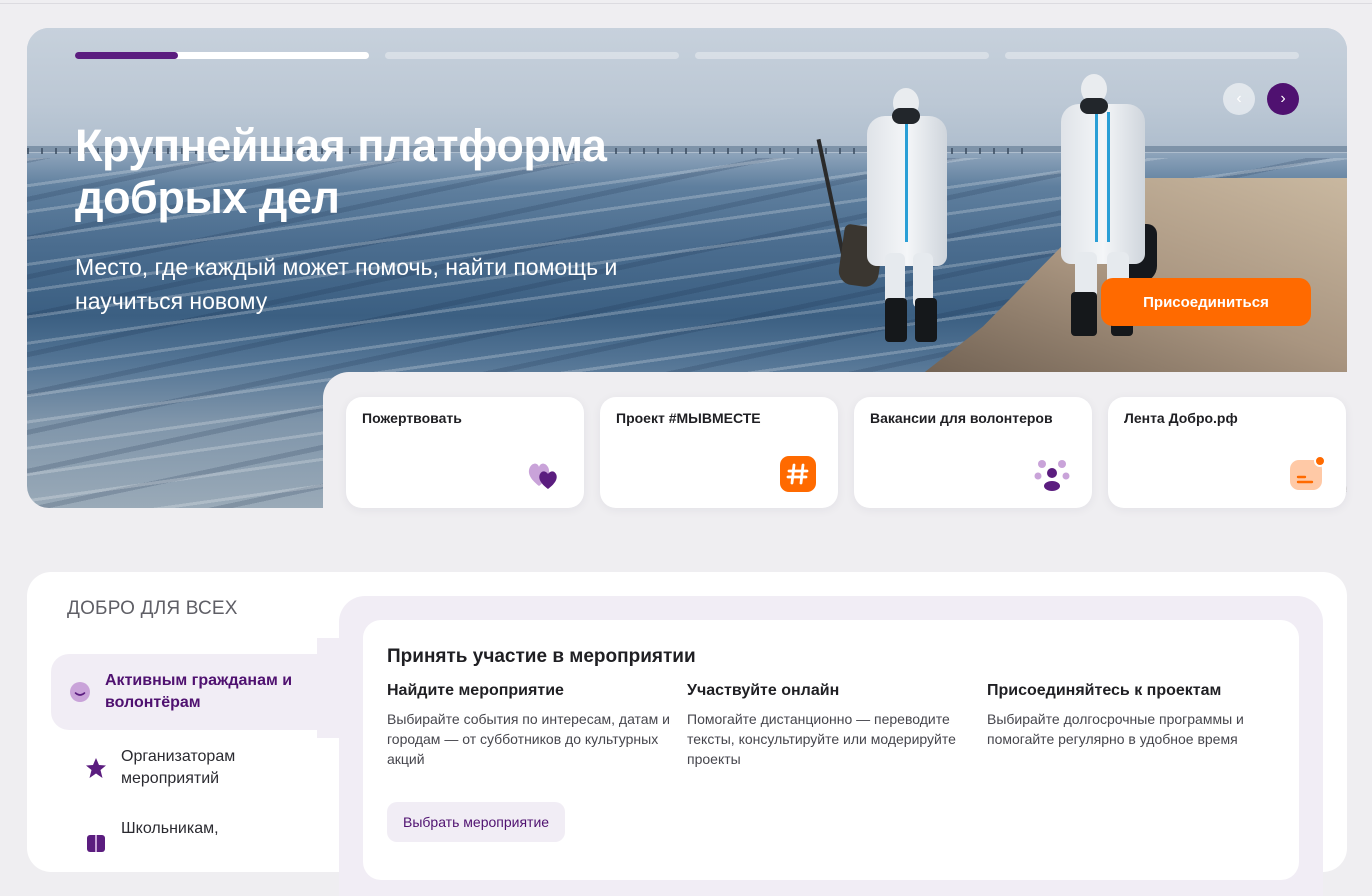  I want to click on chevron-left-icon: ‹, so click(1239, 98).